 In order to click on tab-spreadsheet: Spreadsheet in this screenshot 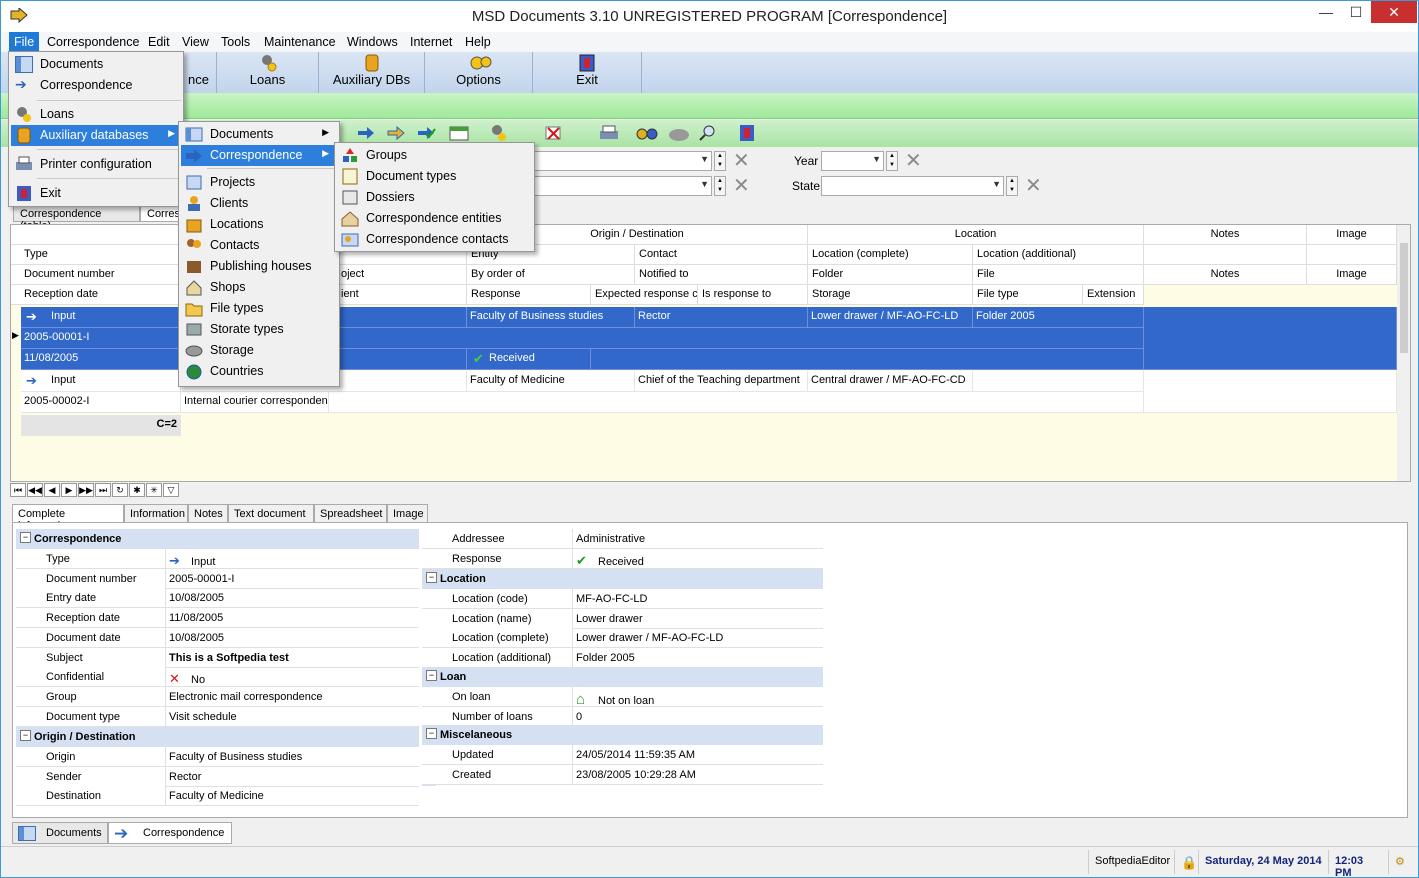, I will do `click(350, 513)`.